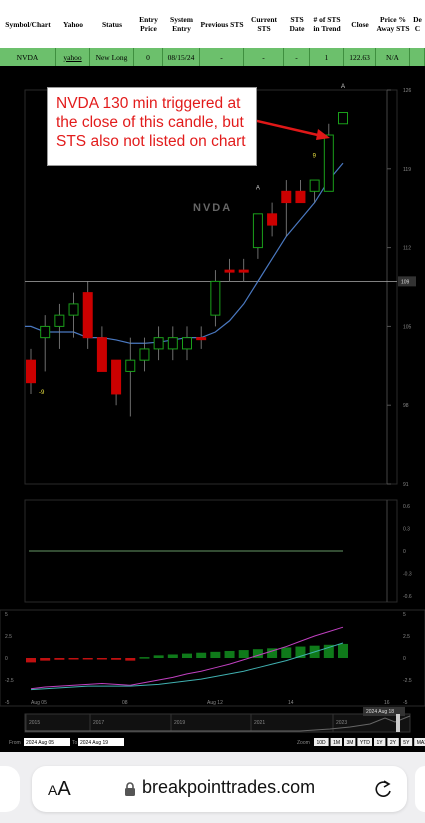 The width and height of the screenshot is (425, 823). I want to click on navigator-badge-text: 2024 Aug 18, so click(380, 712).